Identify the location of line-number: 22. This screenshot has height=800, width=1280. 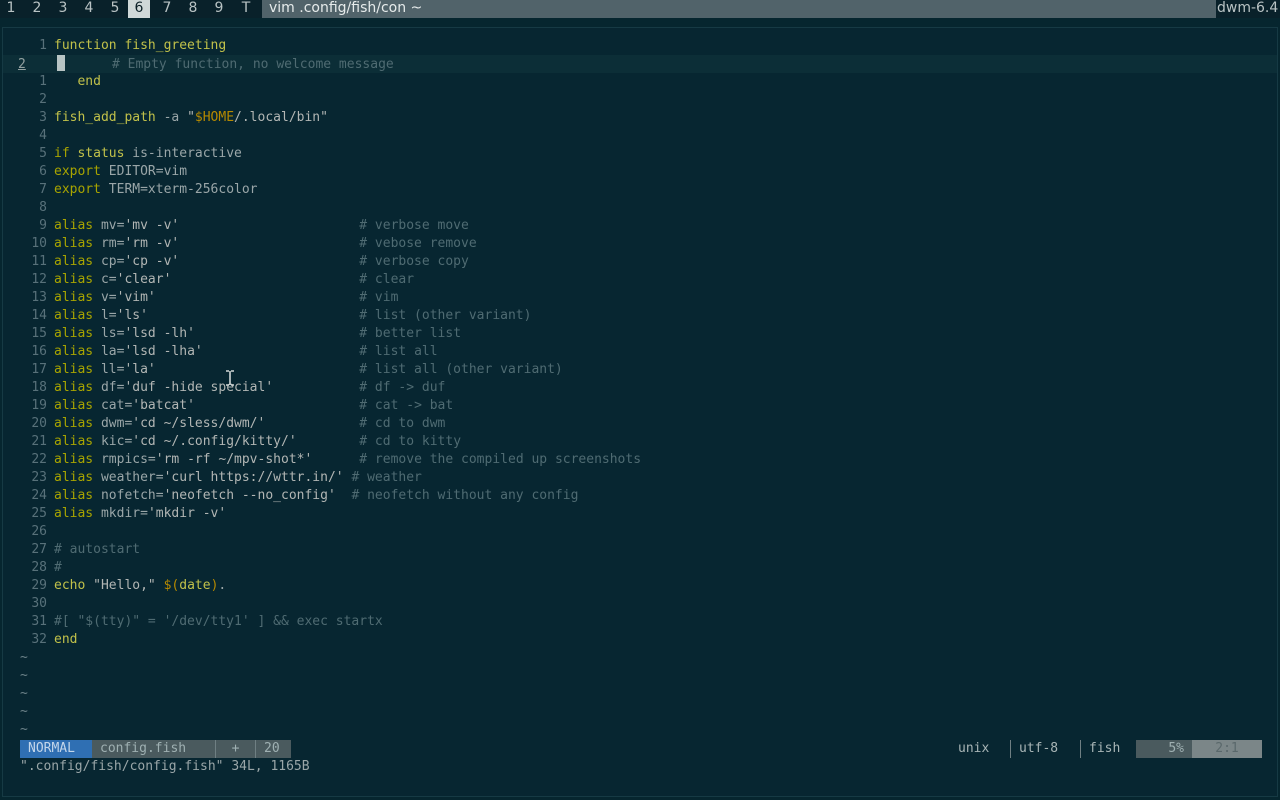
(39, 459).